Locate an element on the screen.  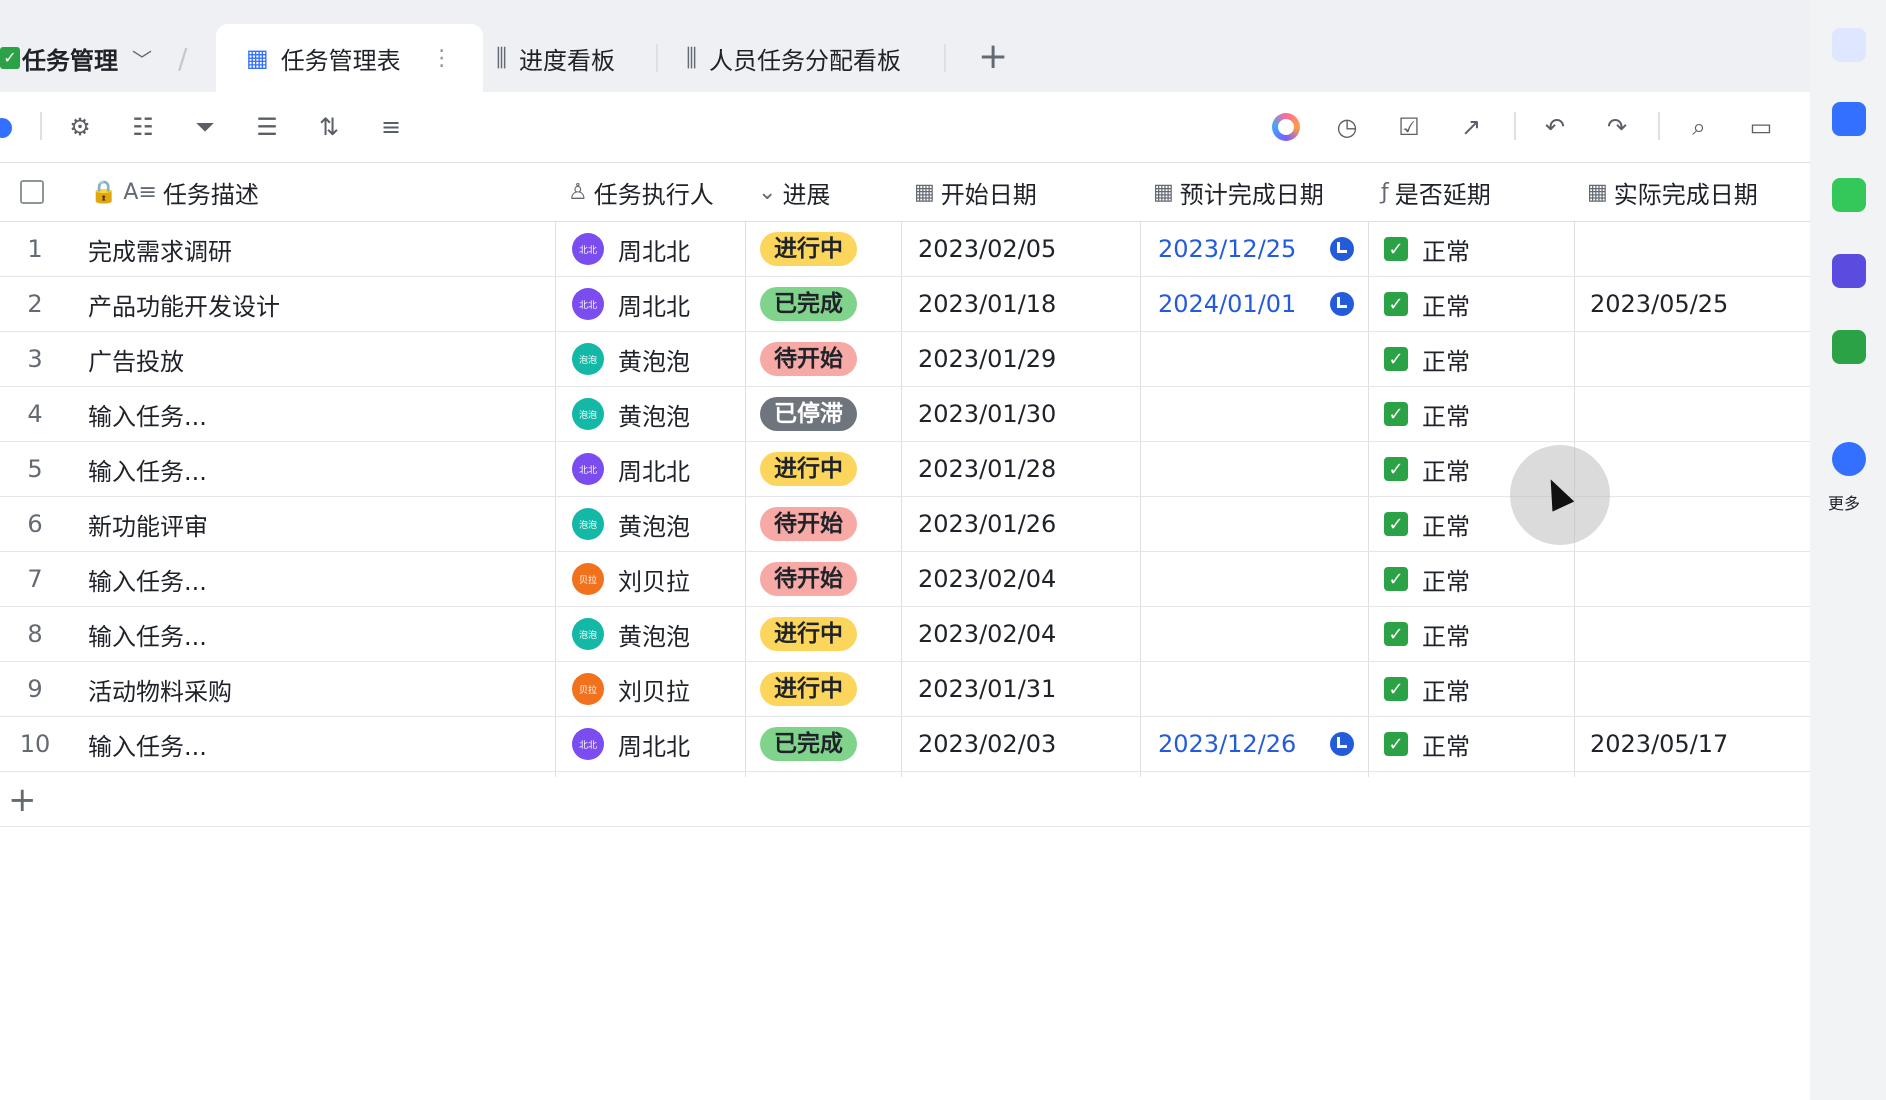
column-header-assignee: ♙ 任务执行人 is located at coordinates (635, 192).